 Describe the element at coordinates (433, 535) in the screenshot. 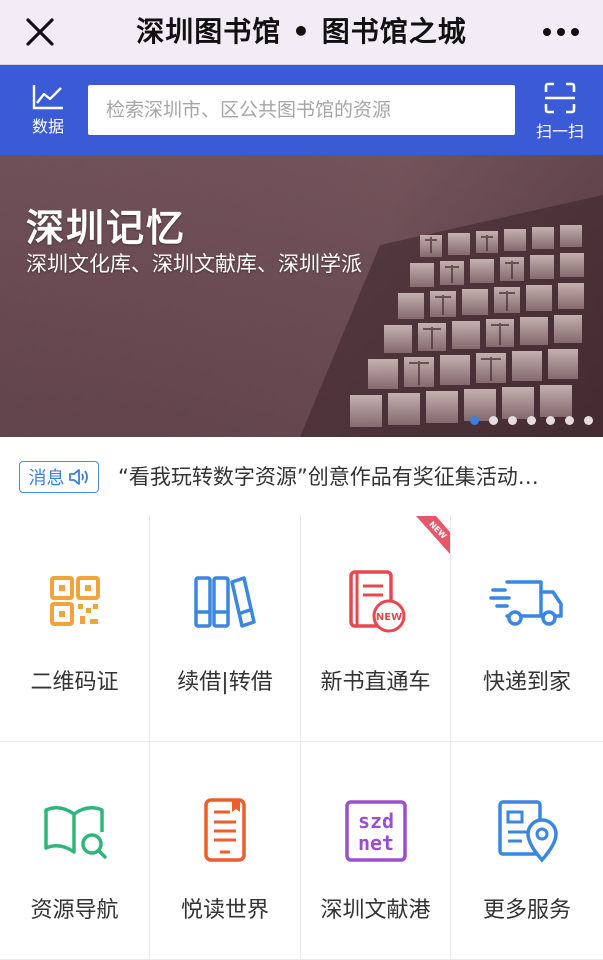

I see `new-badge: NEW` at that location.